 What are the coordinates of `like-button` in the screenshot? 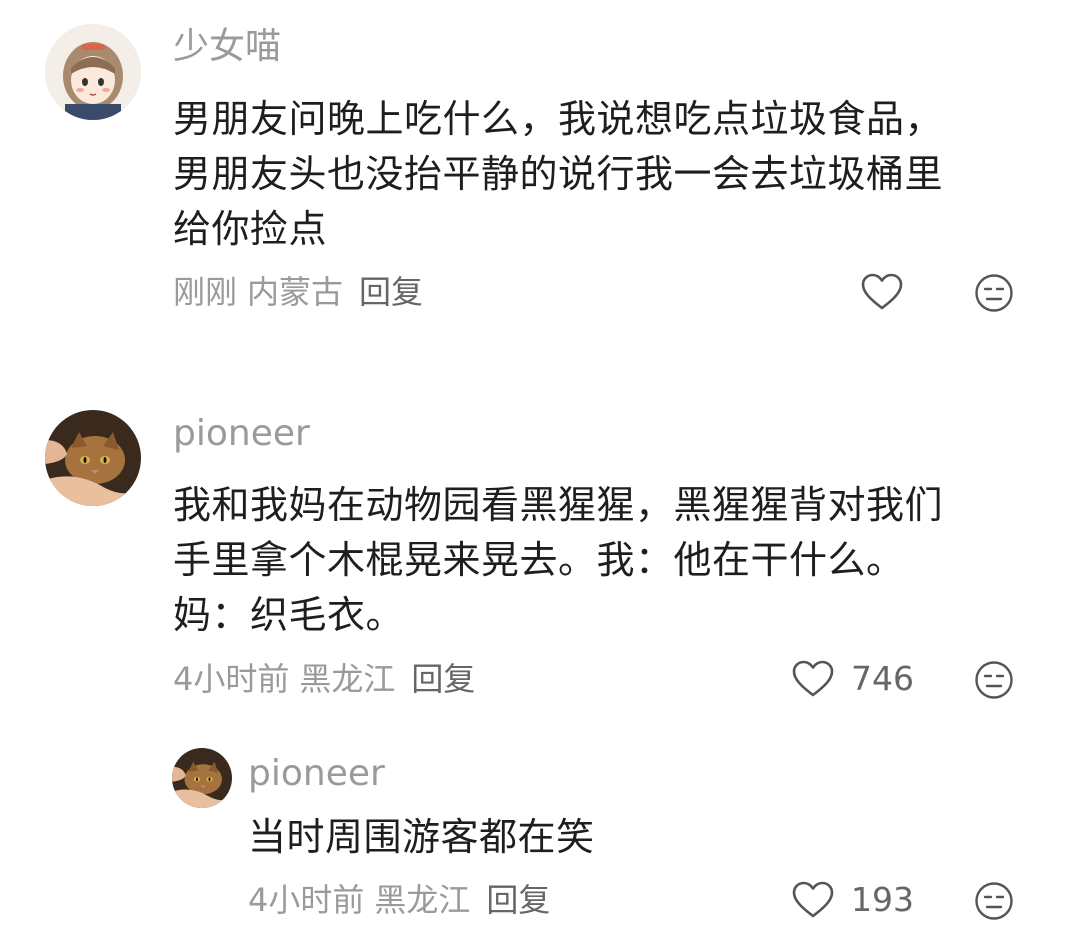 It's located at (890, 292).